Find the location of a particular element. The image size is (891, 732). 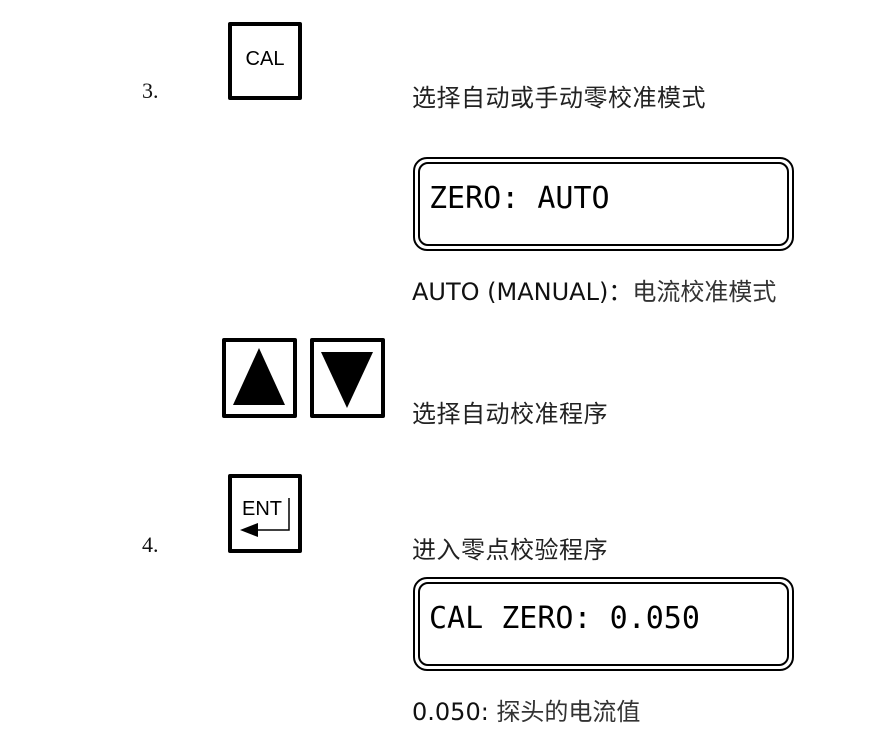

display-note: AUTO (MANUAL)：电流校准模式 is located at coordinates (594, 289).